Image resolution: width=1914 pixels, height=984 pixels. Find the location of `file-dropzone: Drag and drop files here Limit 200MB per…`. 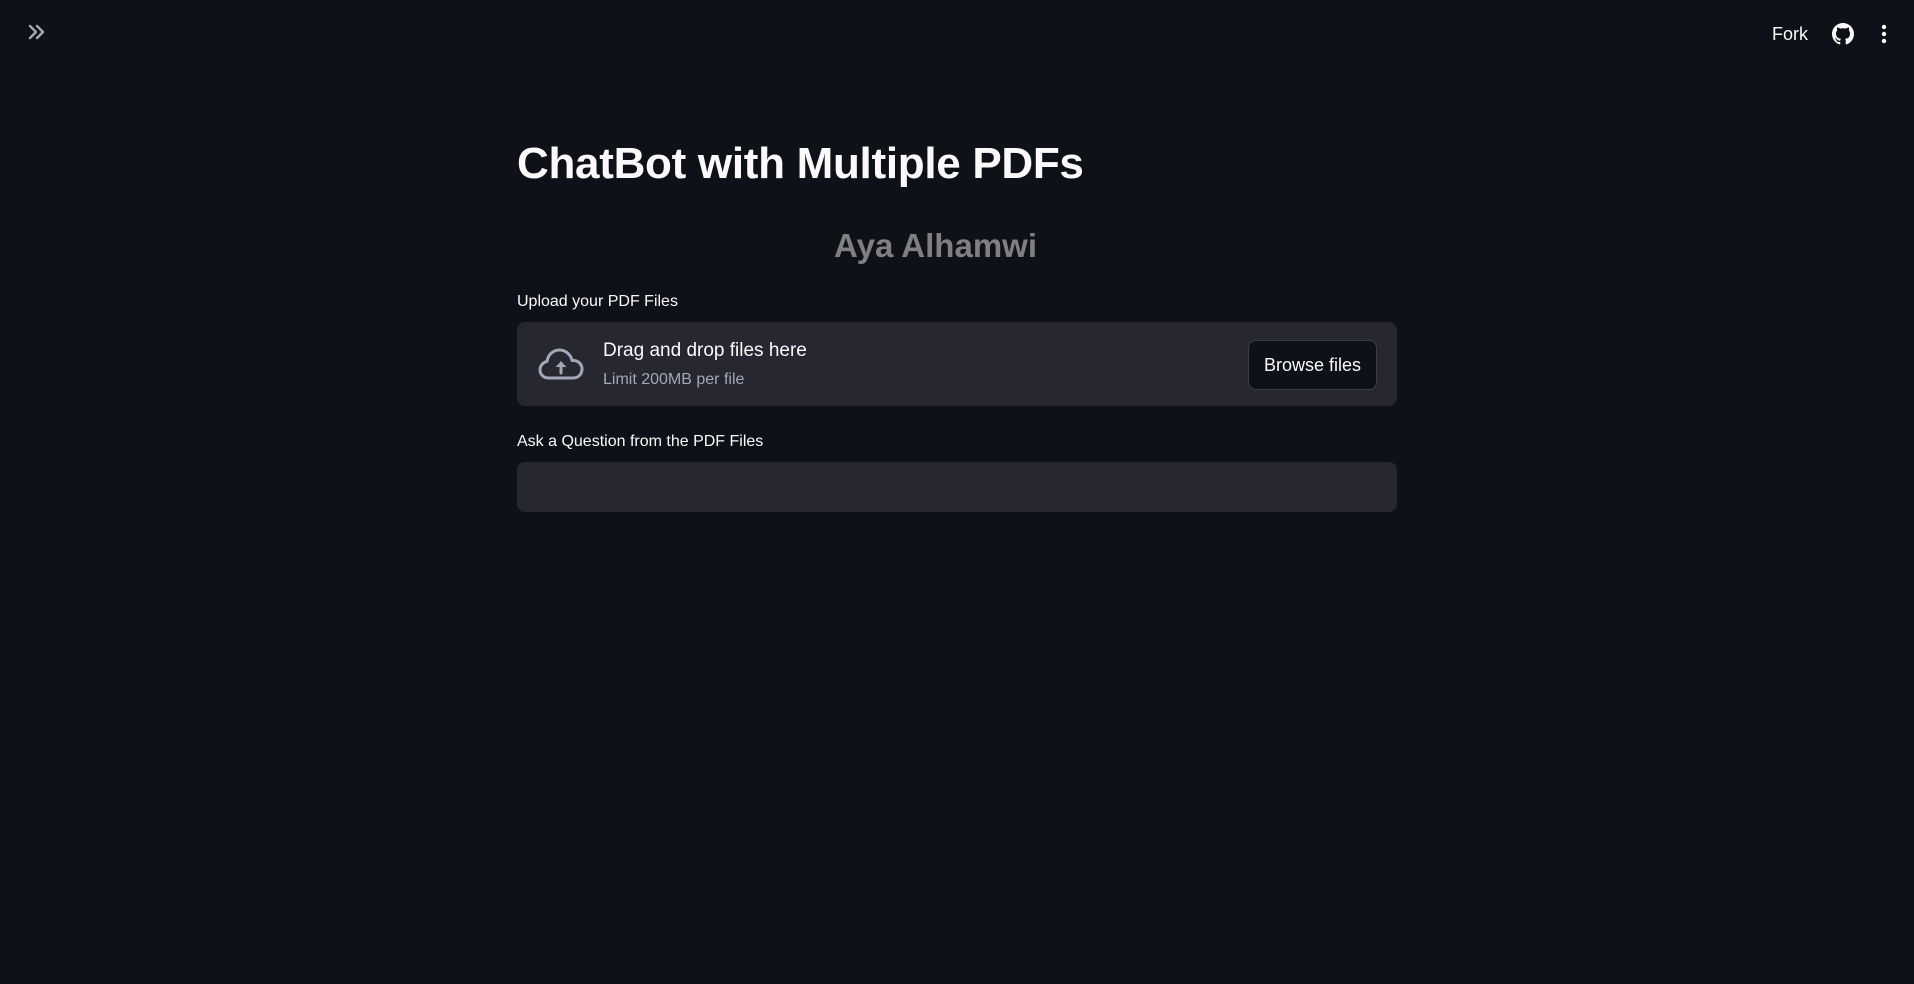

file-dropzone: Drag and drop files here Limit 200MB per… is located at coordinates (957, 364).